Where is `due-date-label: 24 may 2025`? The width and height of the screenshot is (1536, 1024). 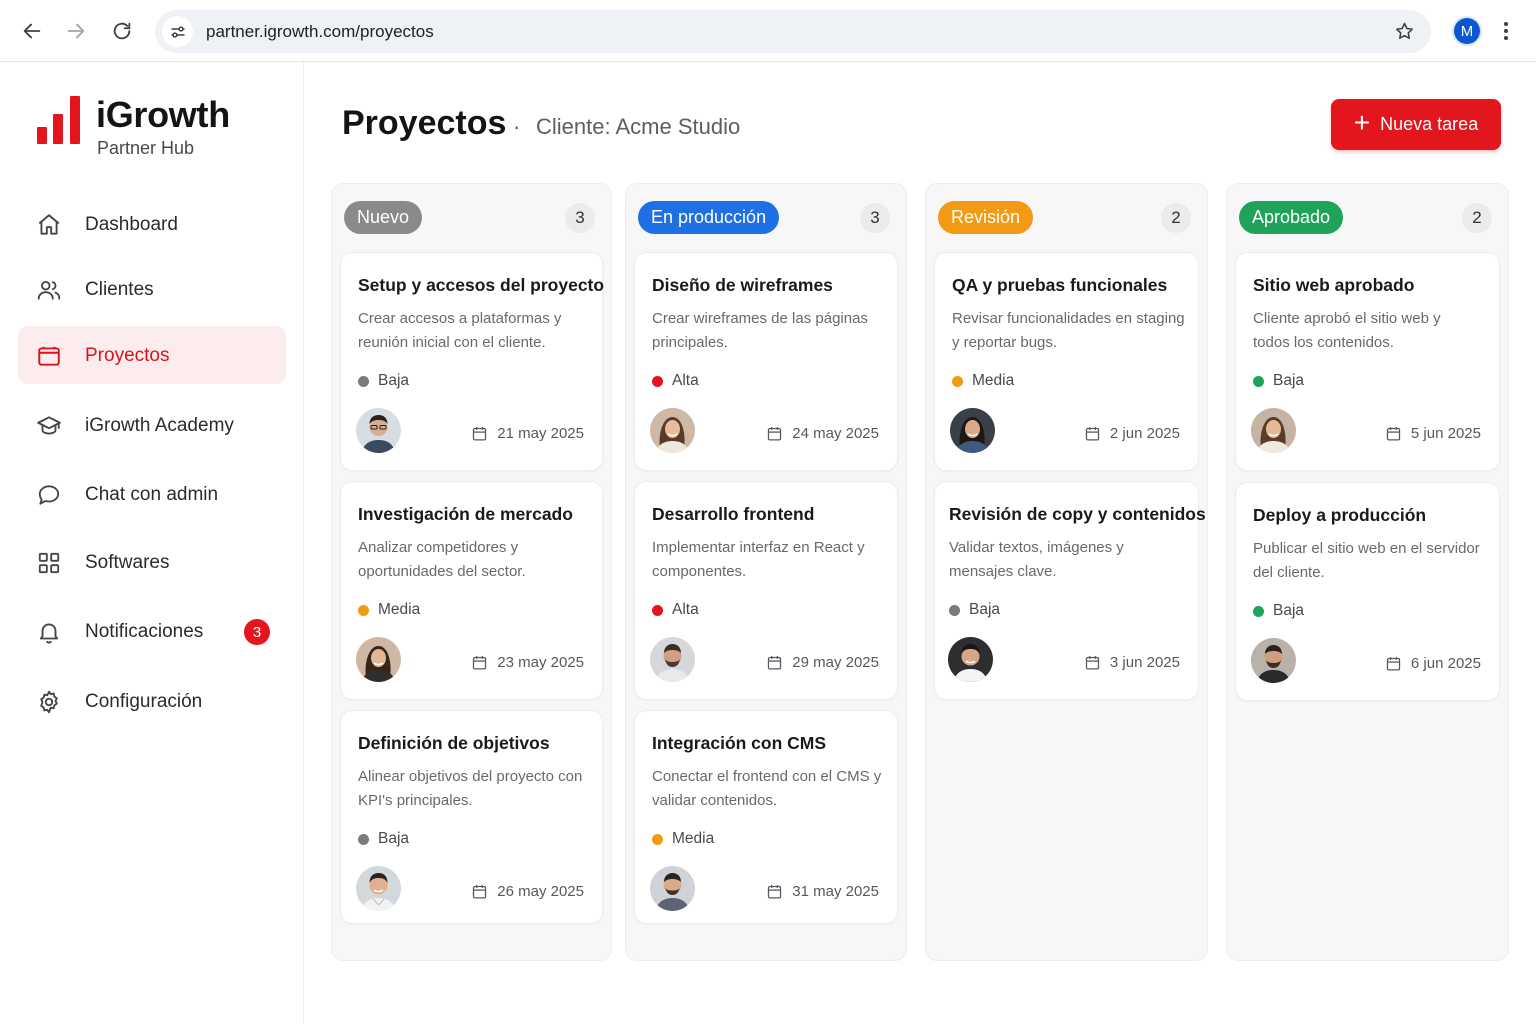
due-date-label: 24 may 2025 is located at coordinates (835, 433).